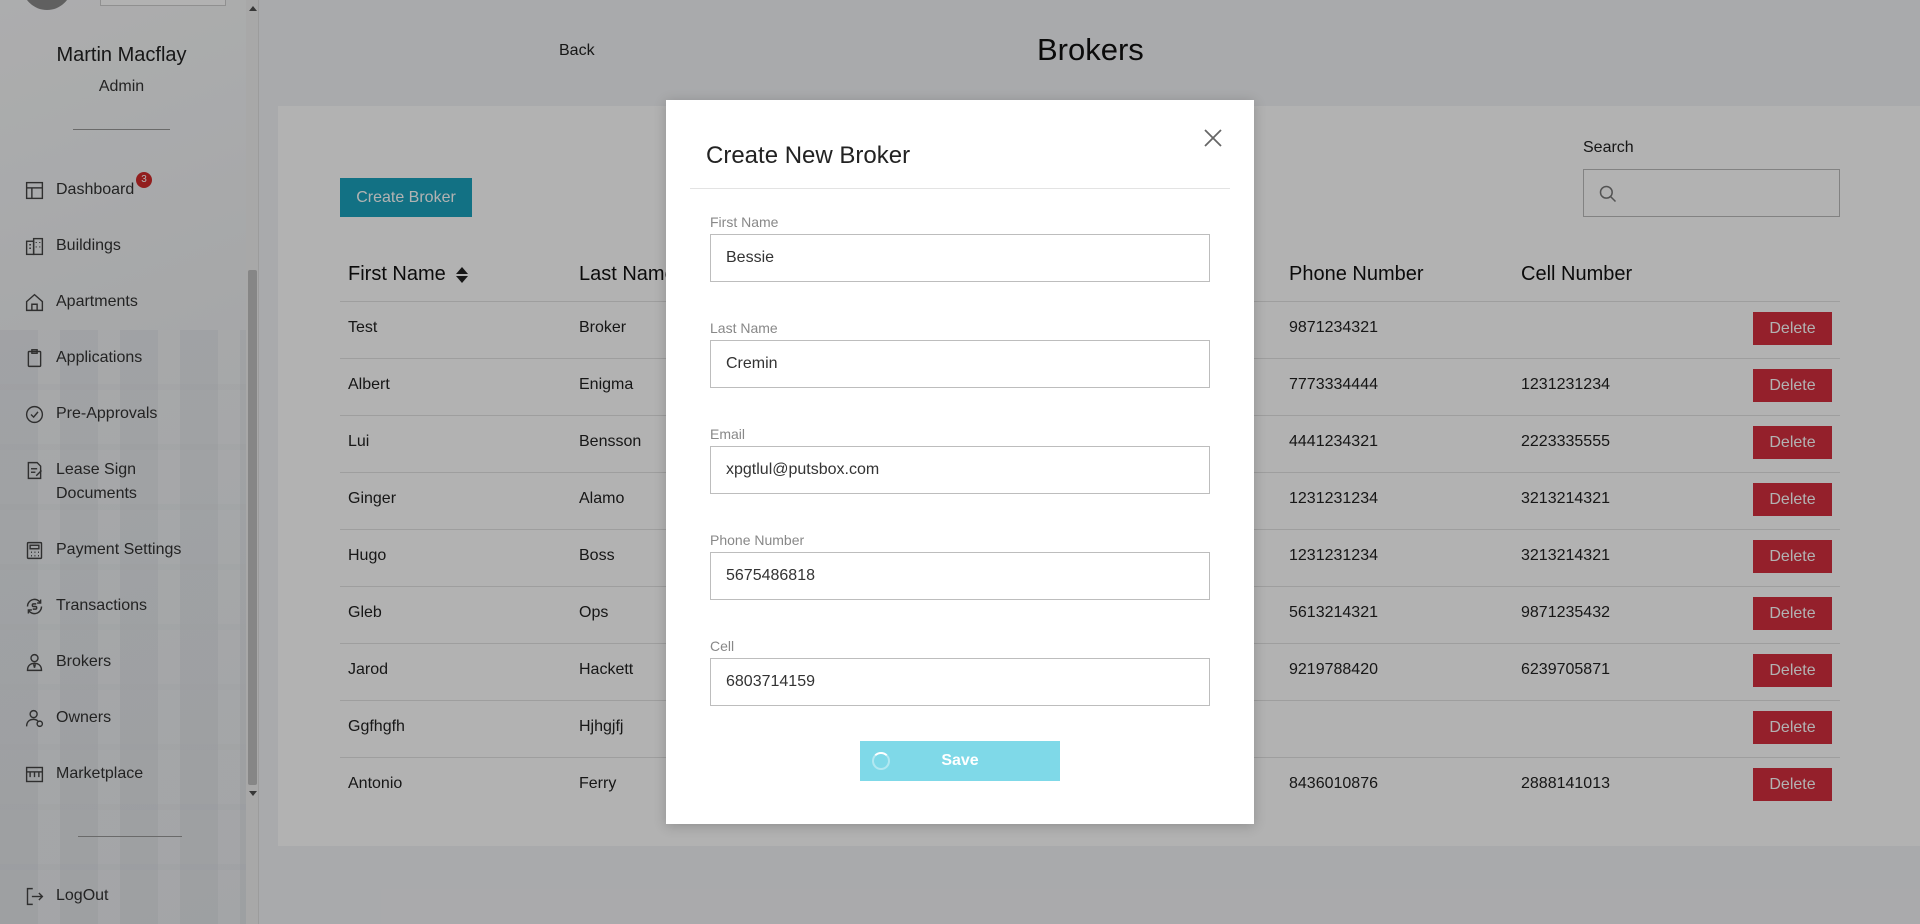  Describe the element at coordinates (744, 222) in the screenshot. I see `first-name-label: First Name` at that location.